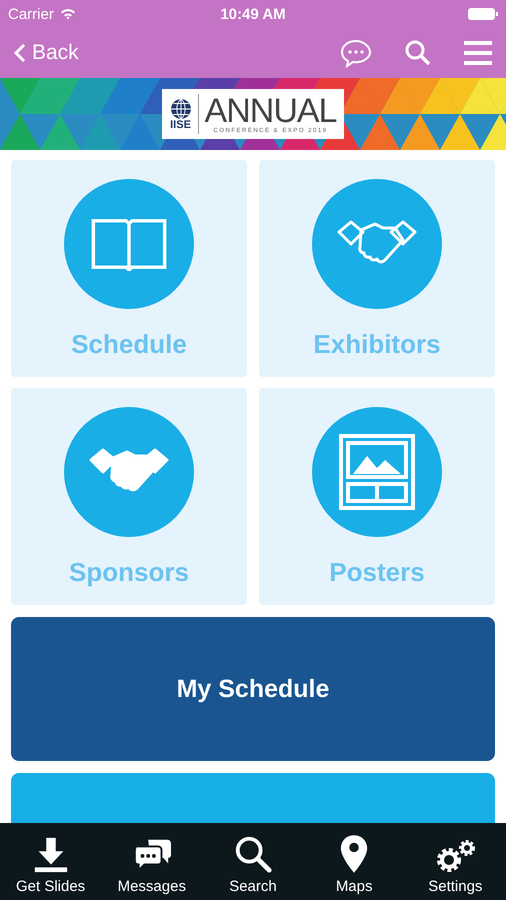 The width and height of the screenshot is (506, 900). Describe the element at coordinates (68, 14) in the screenshot. I see `wifi-icon` at that location.